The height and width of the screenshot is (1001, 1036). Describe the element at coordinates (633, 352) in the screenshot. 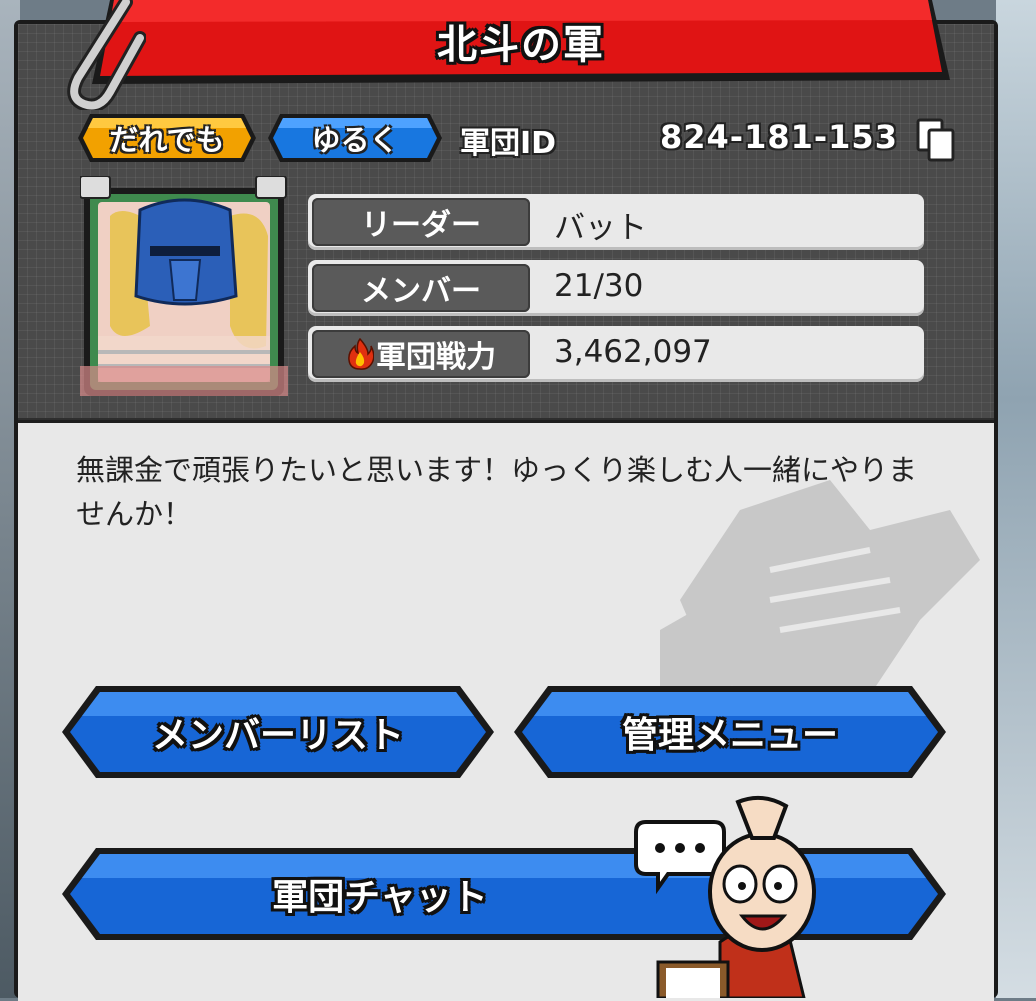

I see `power-value: 3,462,097` at that location.